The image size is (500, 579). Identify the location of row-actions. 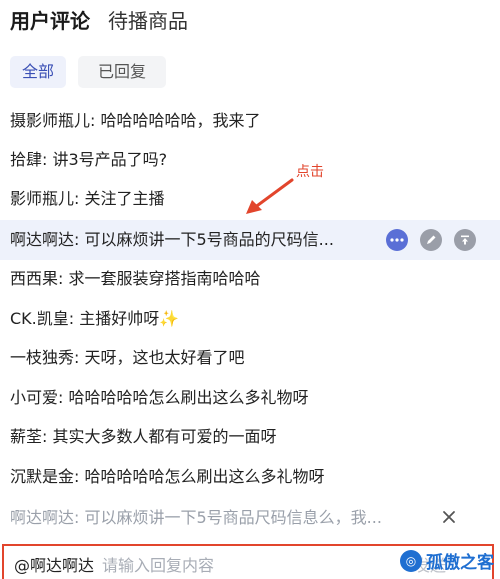
(431, 240).